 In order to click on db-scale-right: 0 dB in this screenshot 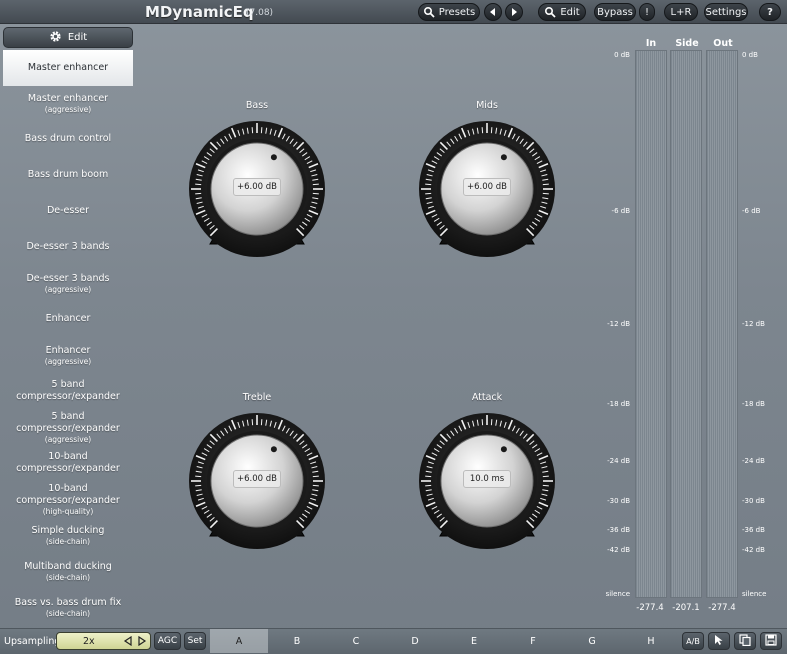, I will do `click(750, 55)`.